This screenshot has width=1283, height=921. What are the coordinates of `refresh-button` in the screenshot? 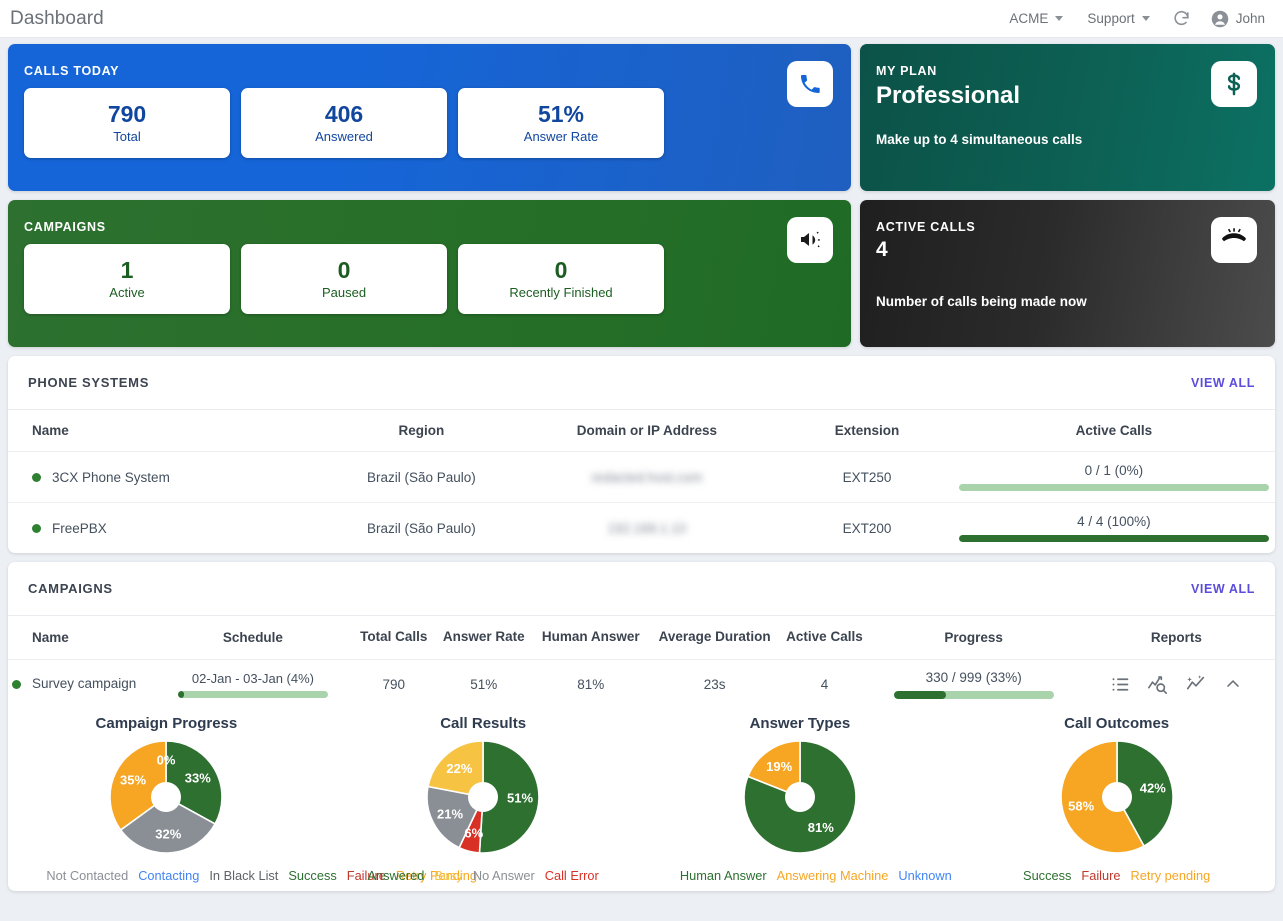 It's located at (1181, 18).